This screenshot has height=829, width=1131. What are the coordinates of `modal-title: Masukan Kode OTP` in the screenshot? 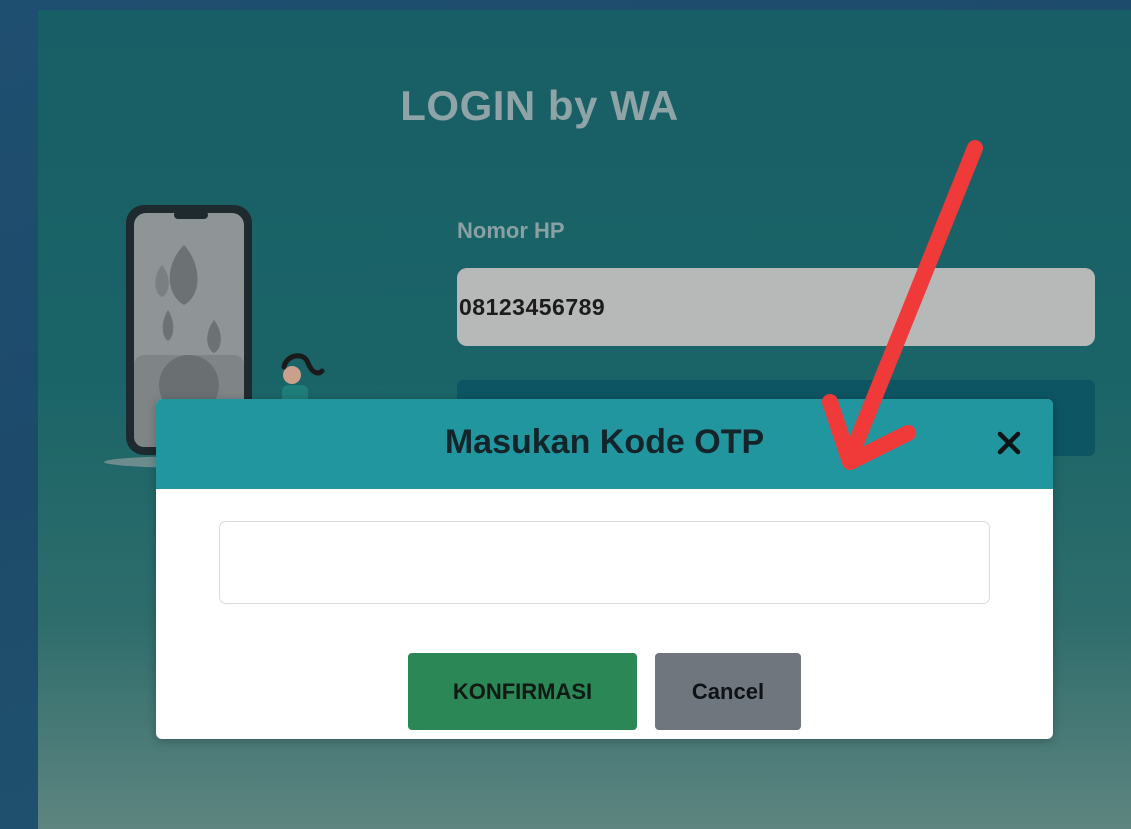 It's located at (604, 442).